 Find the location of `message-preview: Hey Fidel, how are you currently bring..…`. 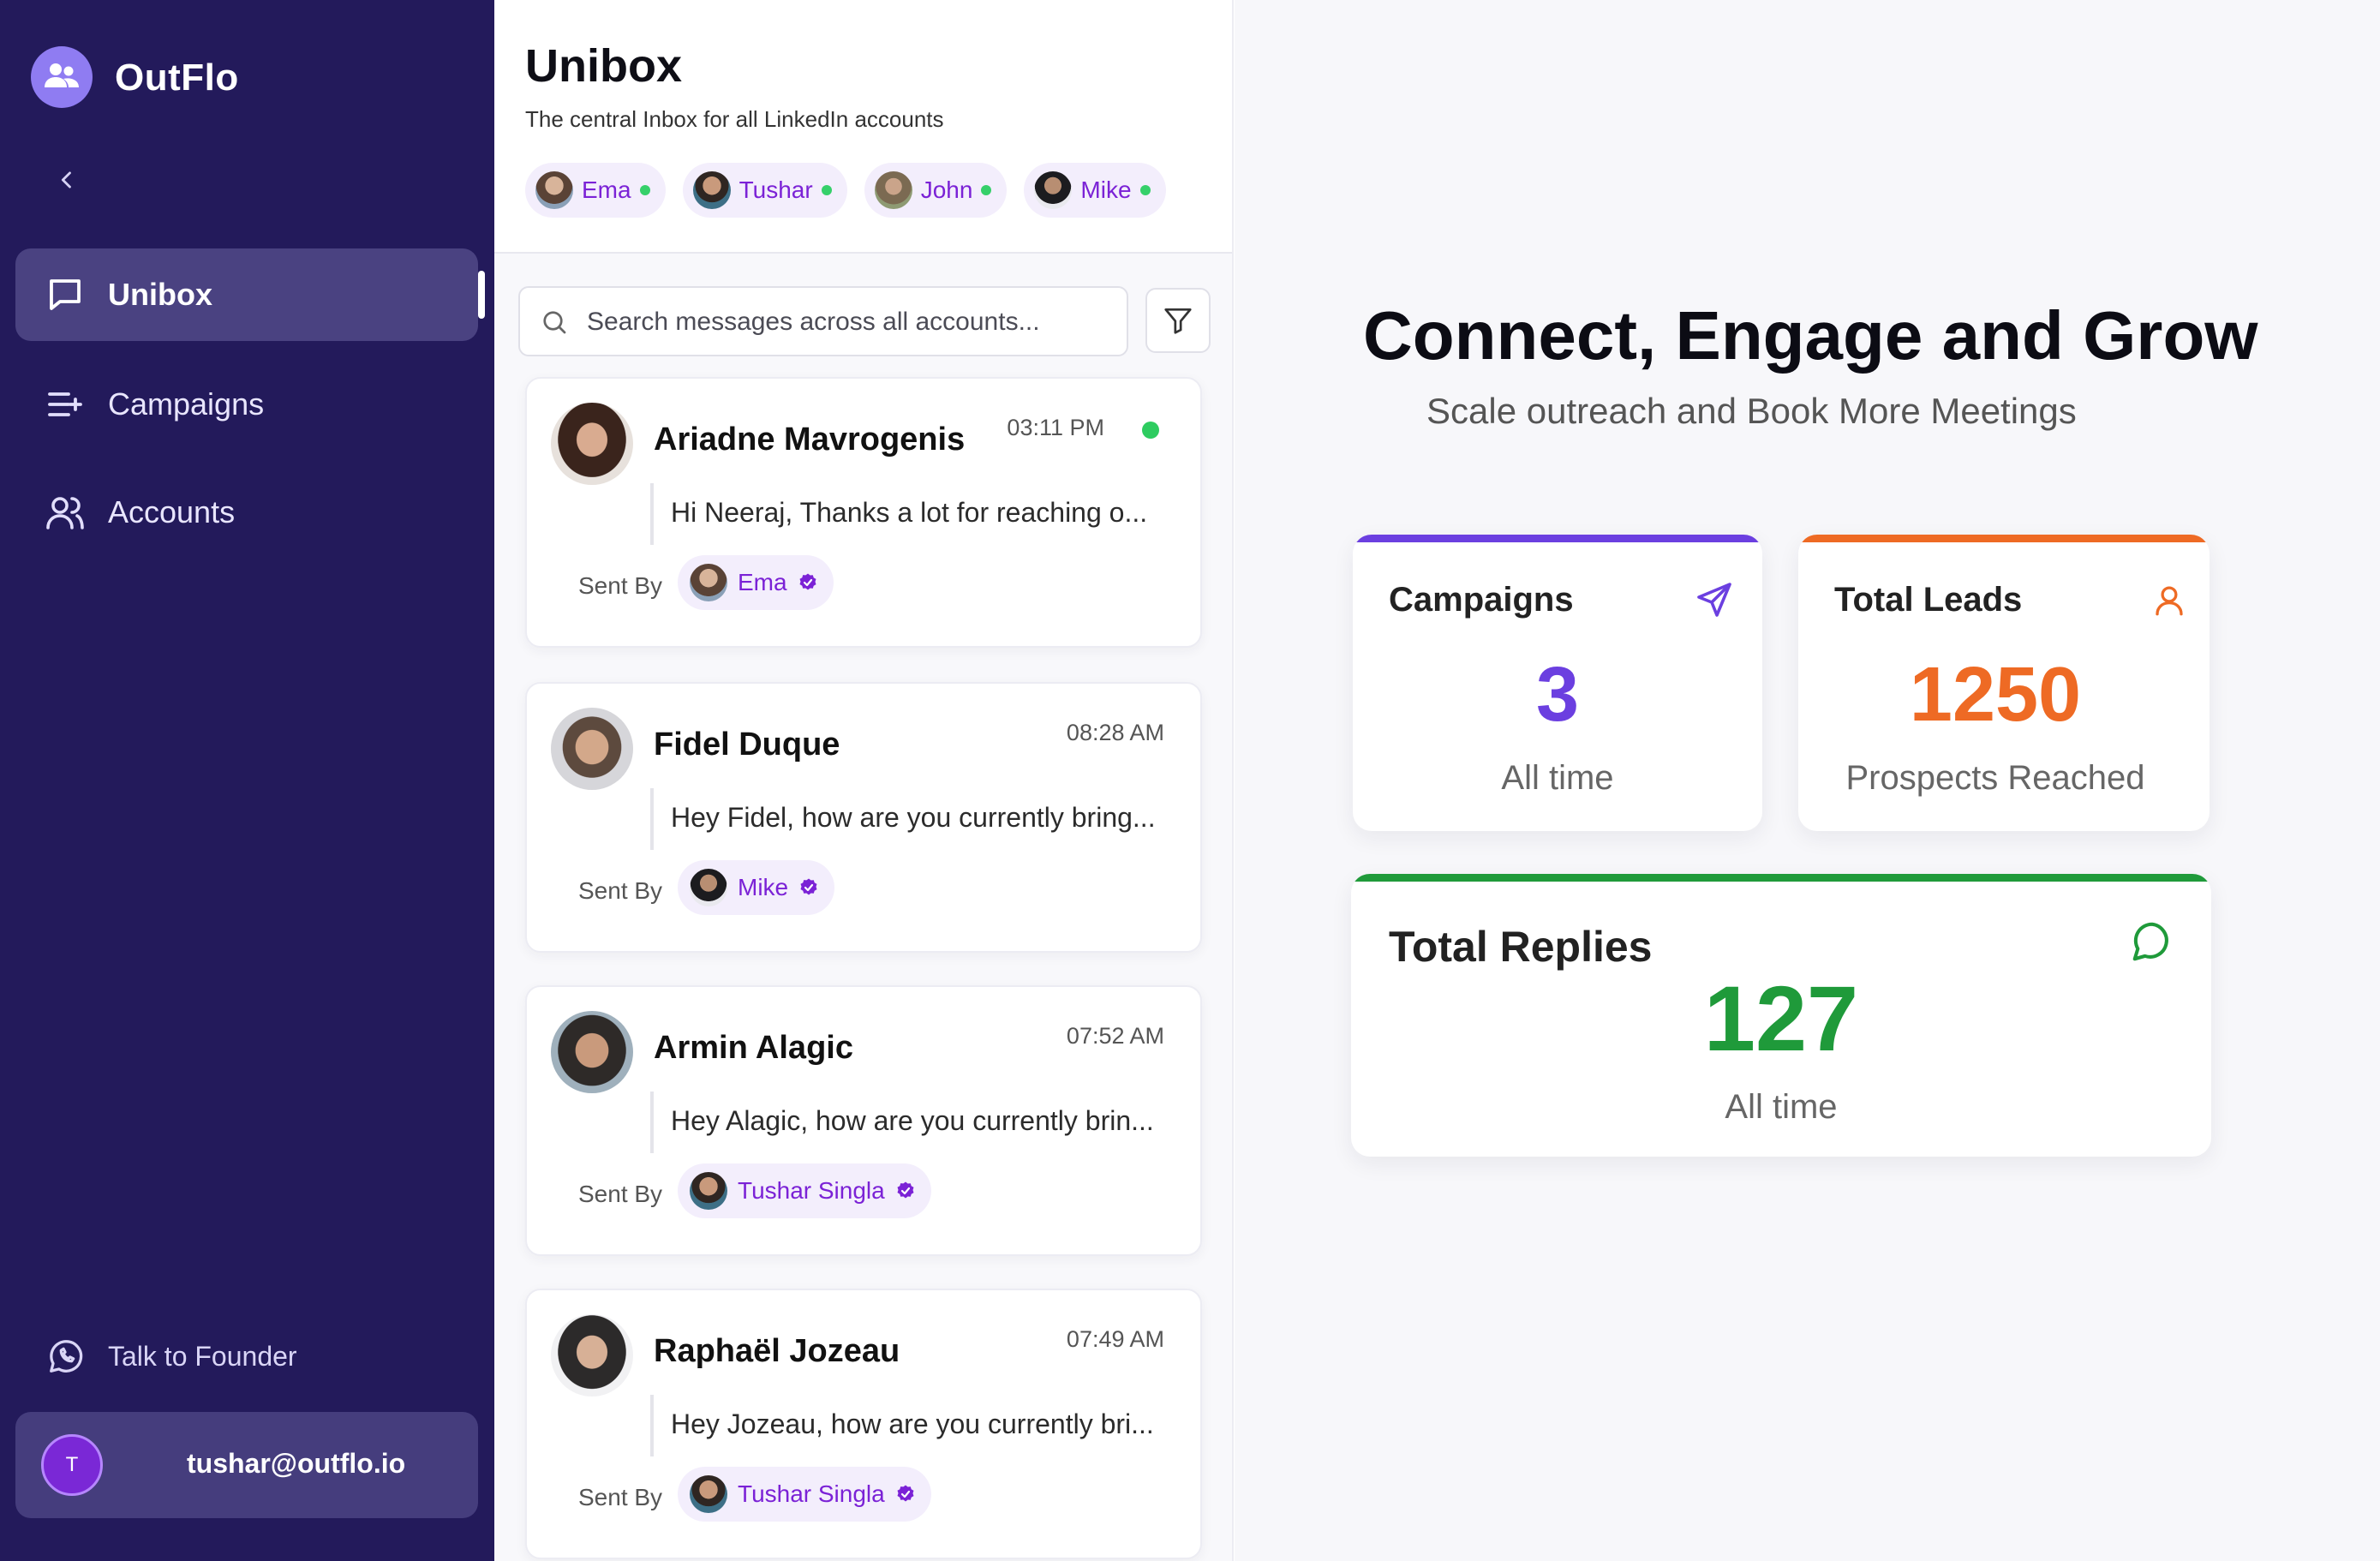

message-preview: Hey Fidel, how are you currently bring..… is located at coordinates (913, 817).